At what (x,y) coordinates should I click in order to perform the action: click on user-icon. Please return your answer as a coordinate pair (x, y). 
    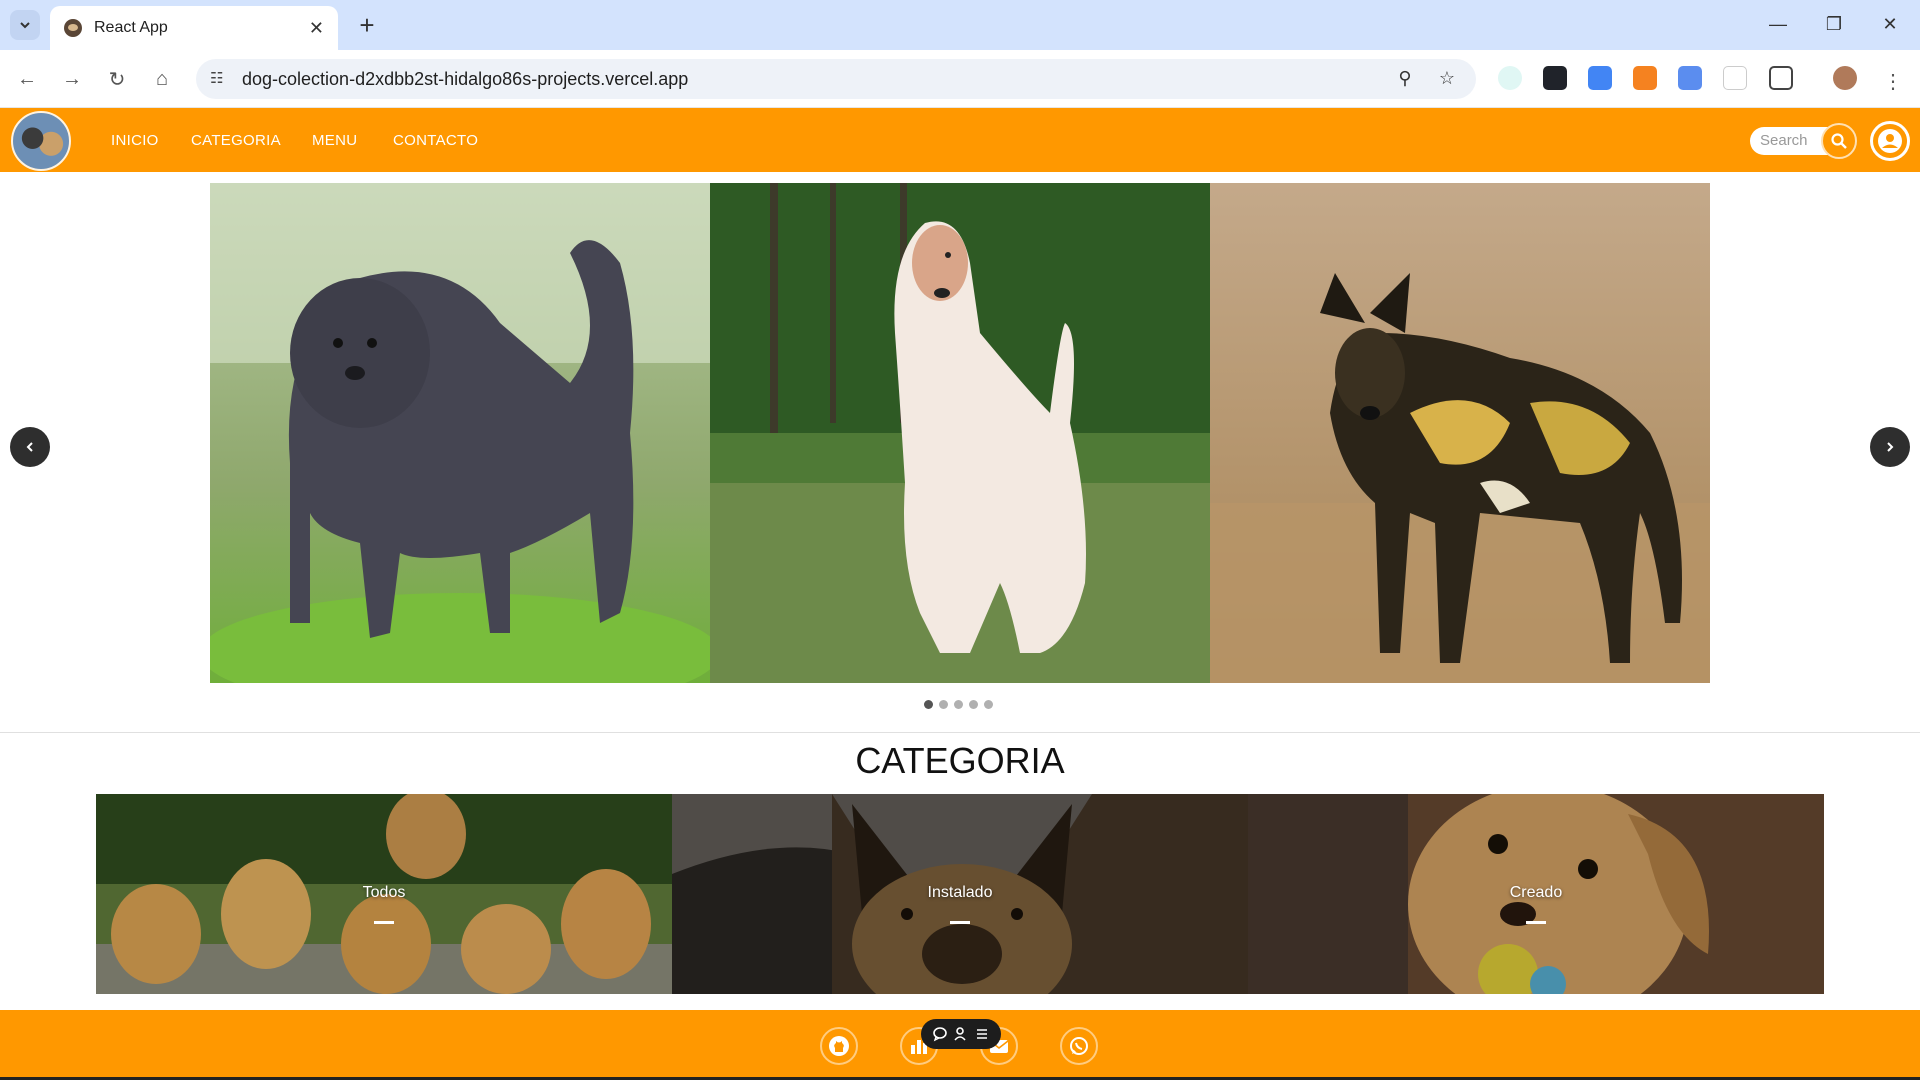
    Looking at the image, I should click on (1890, 141).